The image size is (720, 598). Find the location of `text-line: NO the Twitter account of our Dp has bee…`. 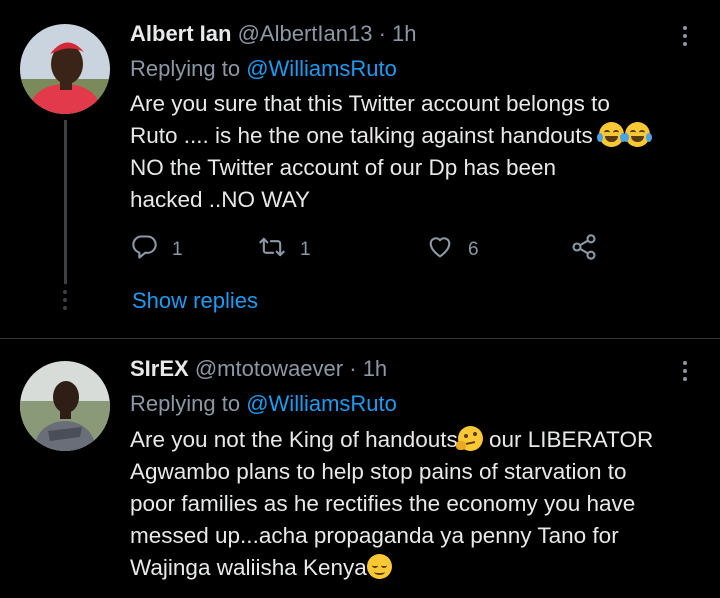

text-line: NO the Twitter account of our Dp has bee… is located at coordinates (343, 167).